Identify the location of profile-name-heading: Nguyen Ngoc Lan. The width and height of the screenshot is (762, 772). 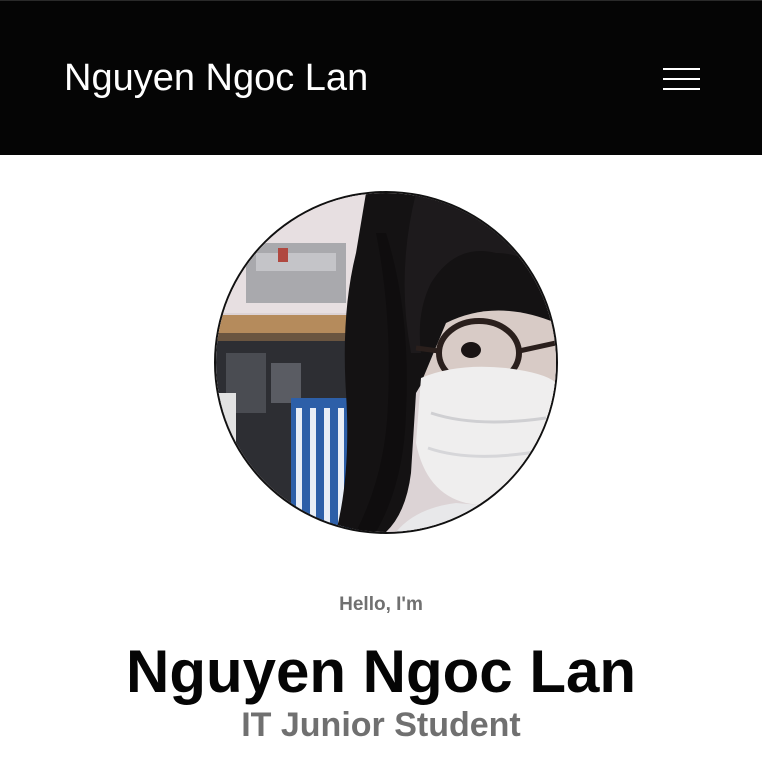
(381, 671).